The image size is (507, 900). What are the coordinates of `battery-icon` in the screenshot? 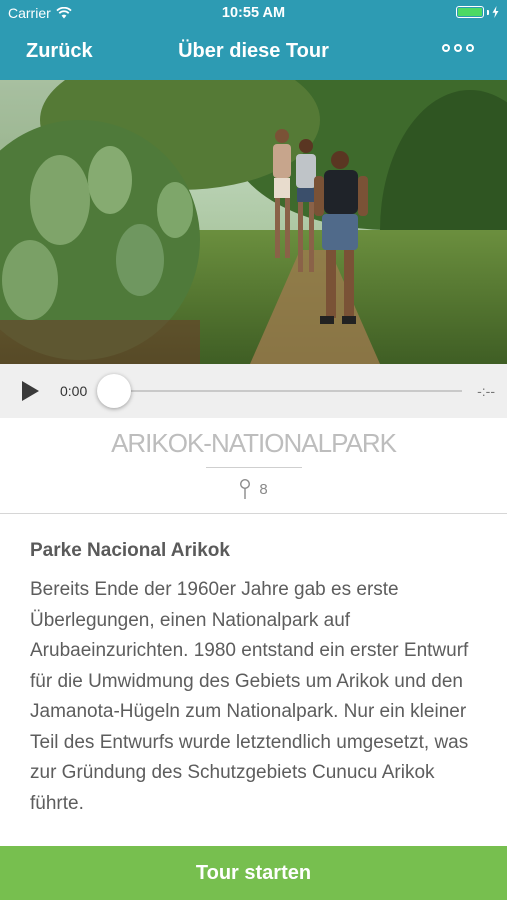 It's located at (470, 12).